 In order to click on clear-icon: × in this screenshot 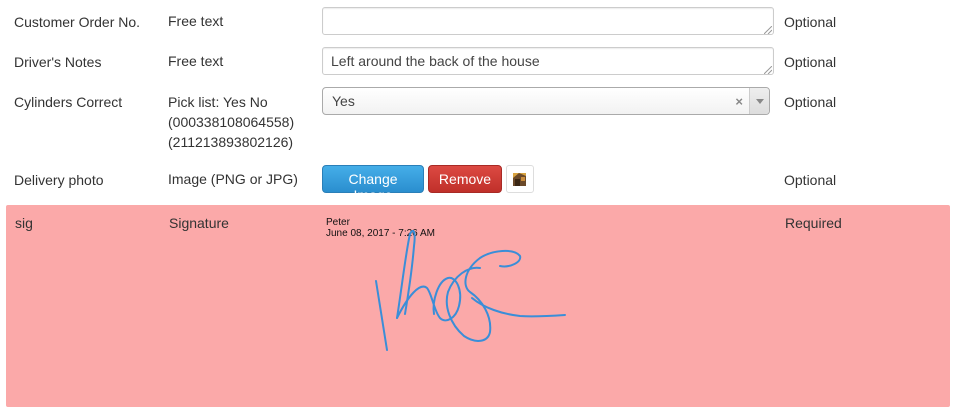, I will do `click(739, 101)`.